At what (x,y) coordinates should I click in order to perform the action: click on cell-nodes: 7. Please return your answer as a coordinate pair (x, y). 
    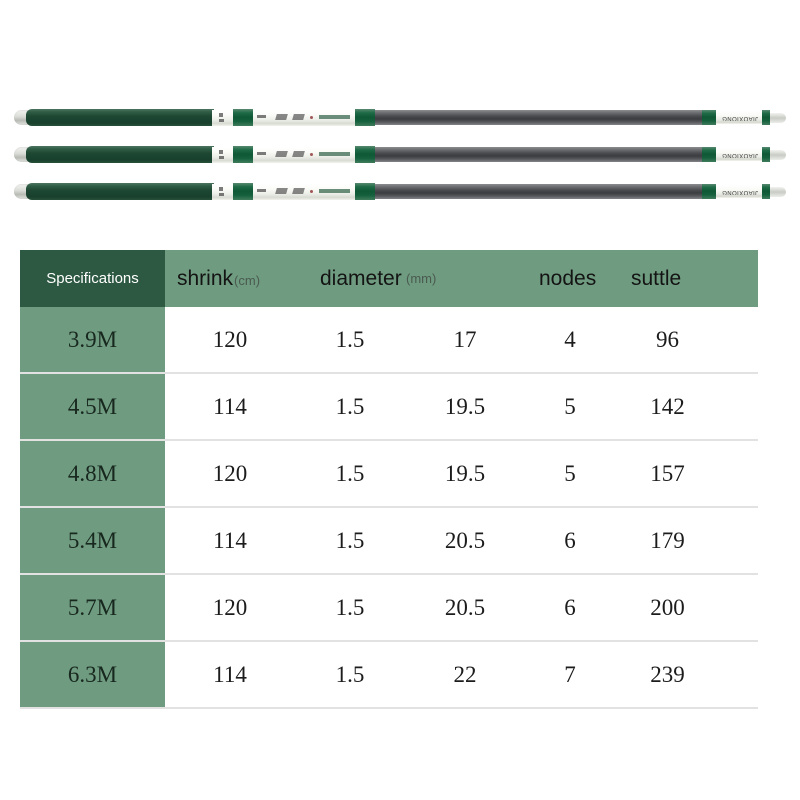
    Looking at the image, I should click on (570, 674).